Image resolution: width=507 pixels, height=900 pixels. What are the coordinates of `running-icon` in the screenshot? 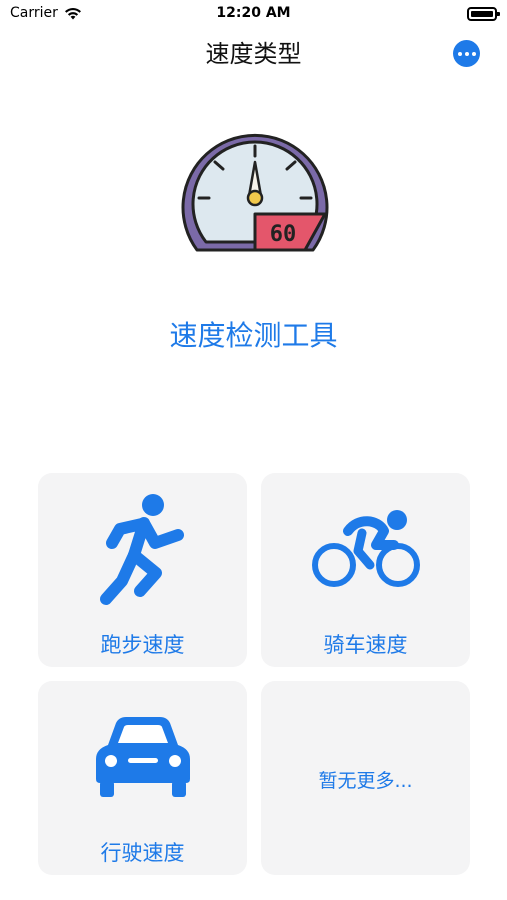 It's located at (141, 549).